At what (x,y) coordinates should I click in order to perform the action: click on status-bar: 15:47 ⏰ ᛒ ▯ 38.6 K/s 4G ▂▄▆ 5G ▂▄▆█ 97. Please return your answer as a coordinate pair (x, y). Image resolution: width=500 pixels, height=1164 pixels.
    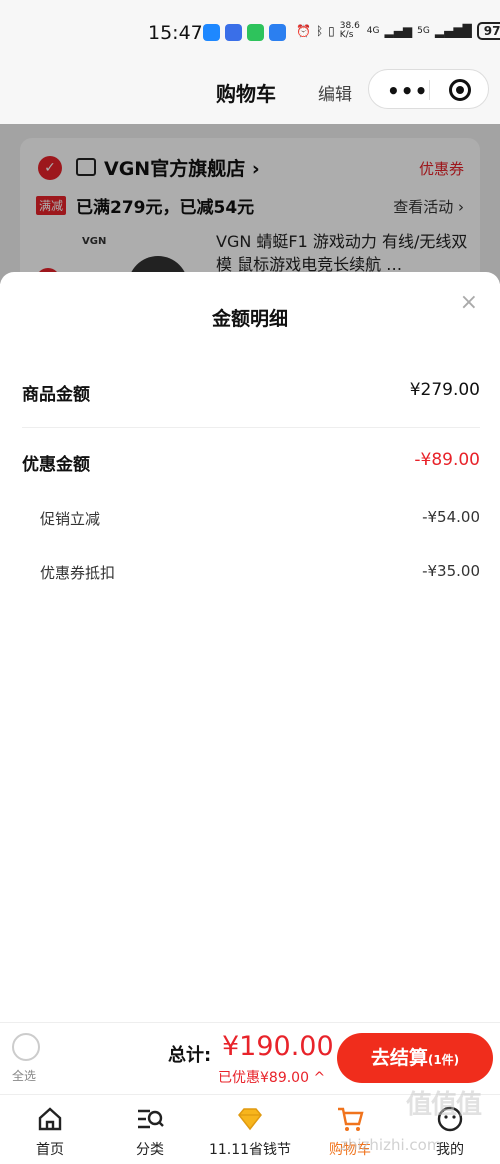
    Looking at the image, I should click on (250, 33).